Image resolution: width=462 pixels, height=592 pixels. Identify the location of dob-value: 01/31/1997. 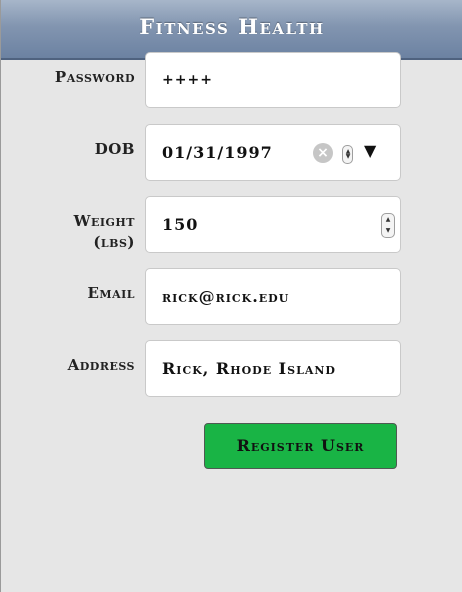
(217, 152).